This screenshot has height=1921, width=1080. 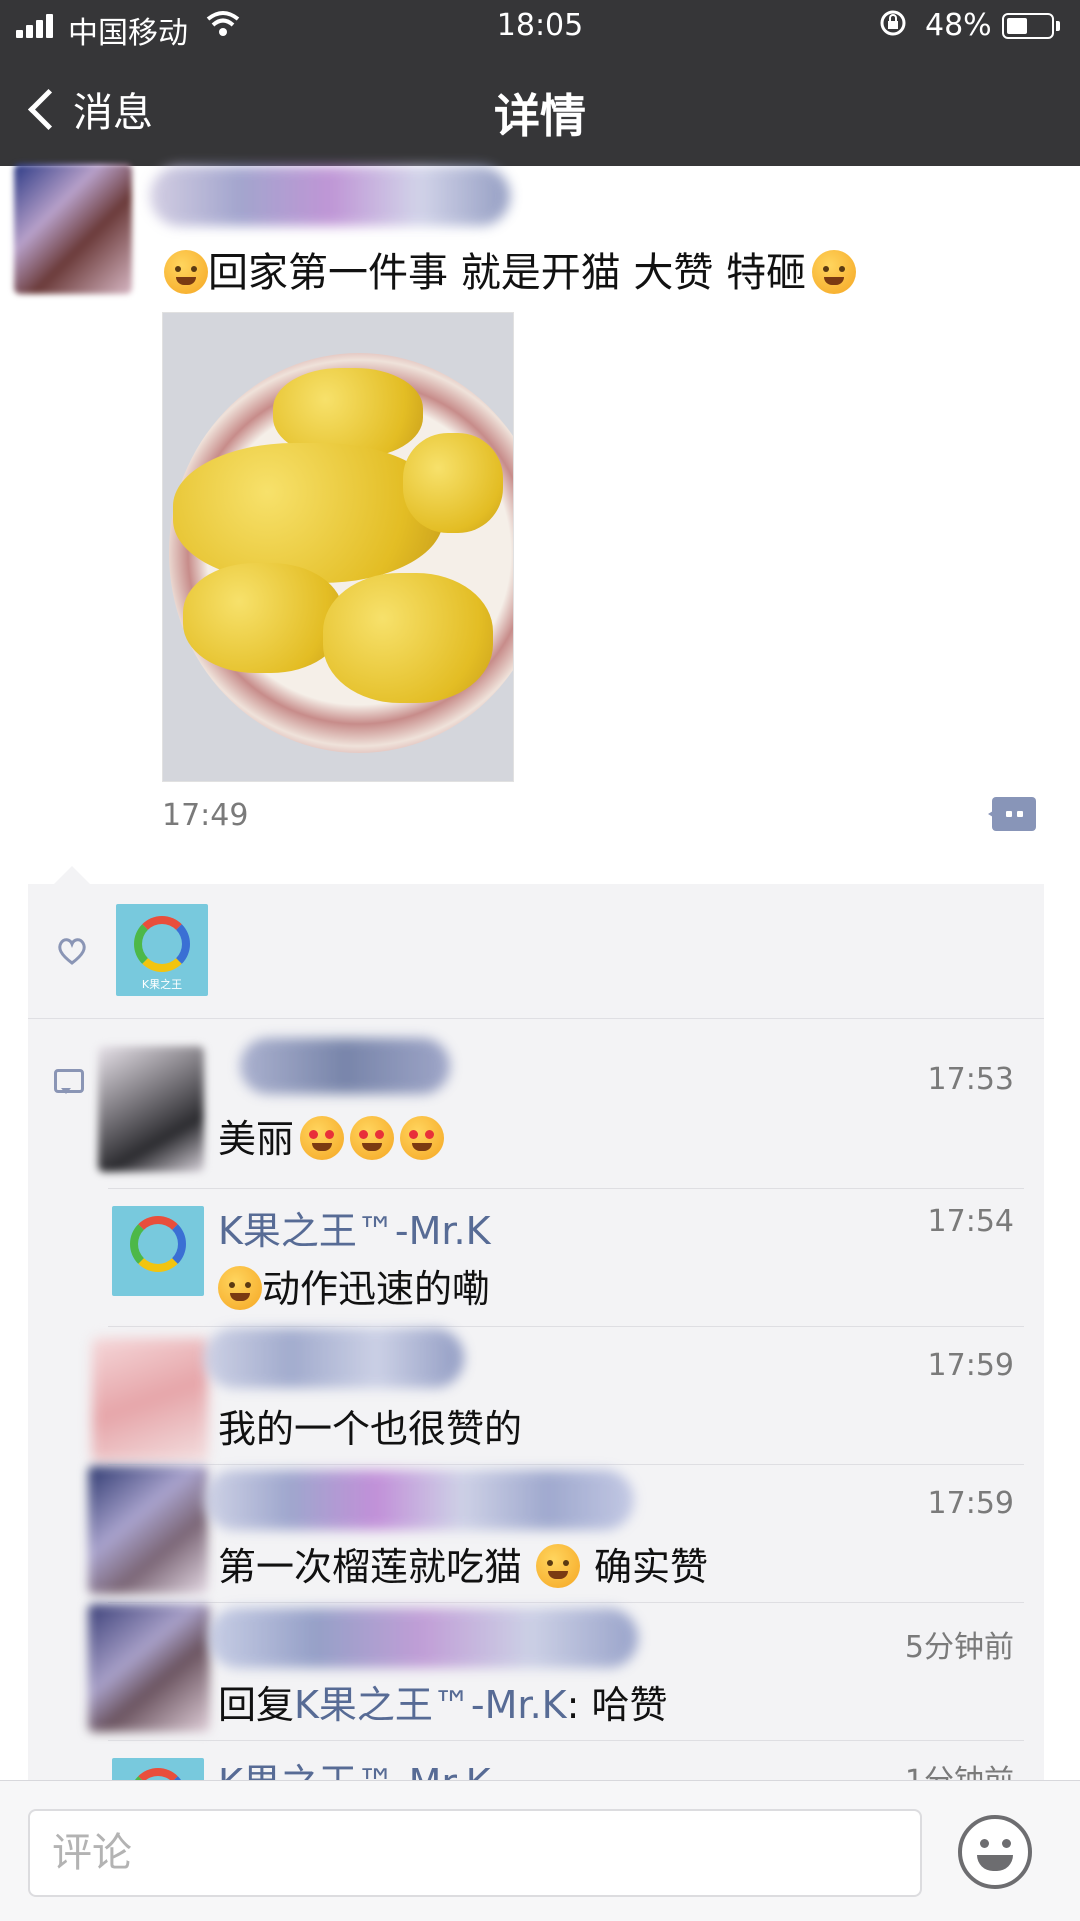 I want to click on author-avatar, so click(x=73, y=229).